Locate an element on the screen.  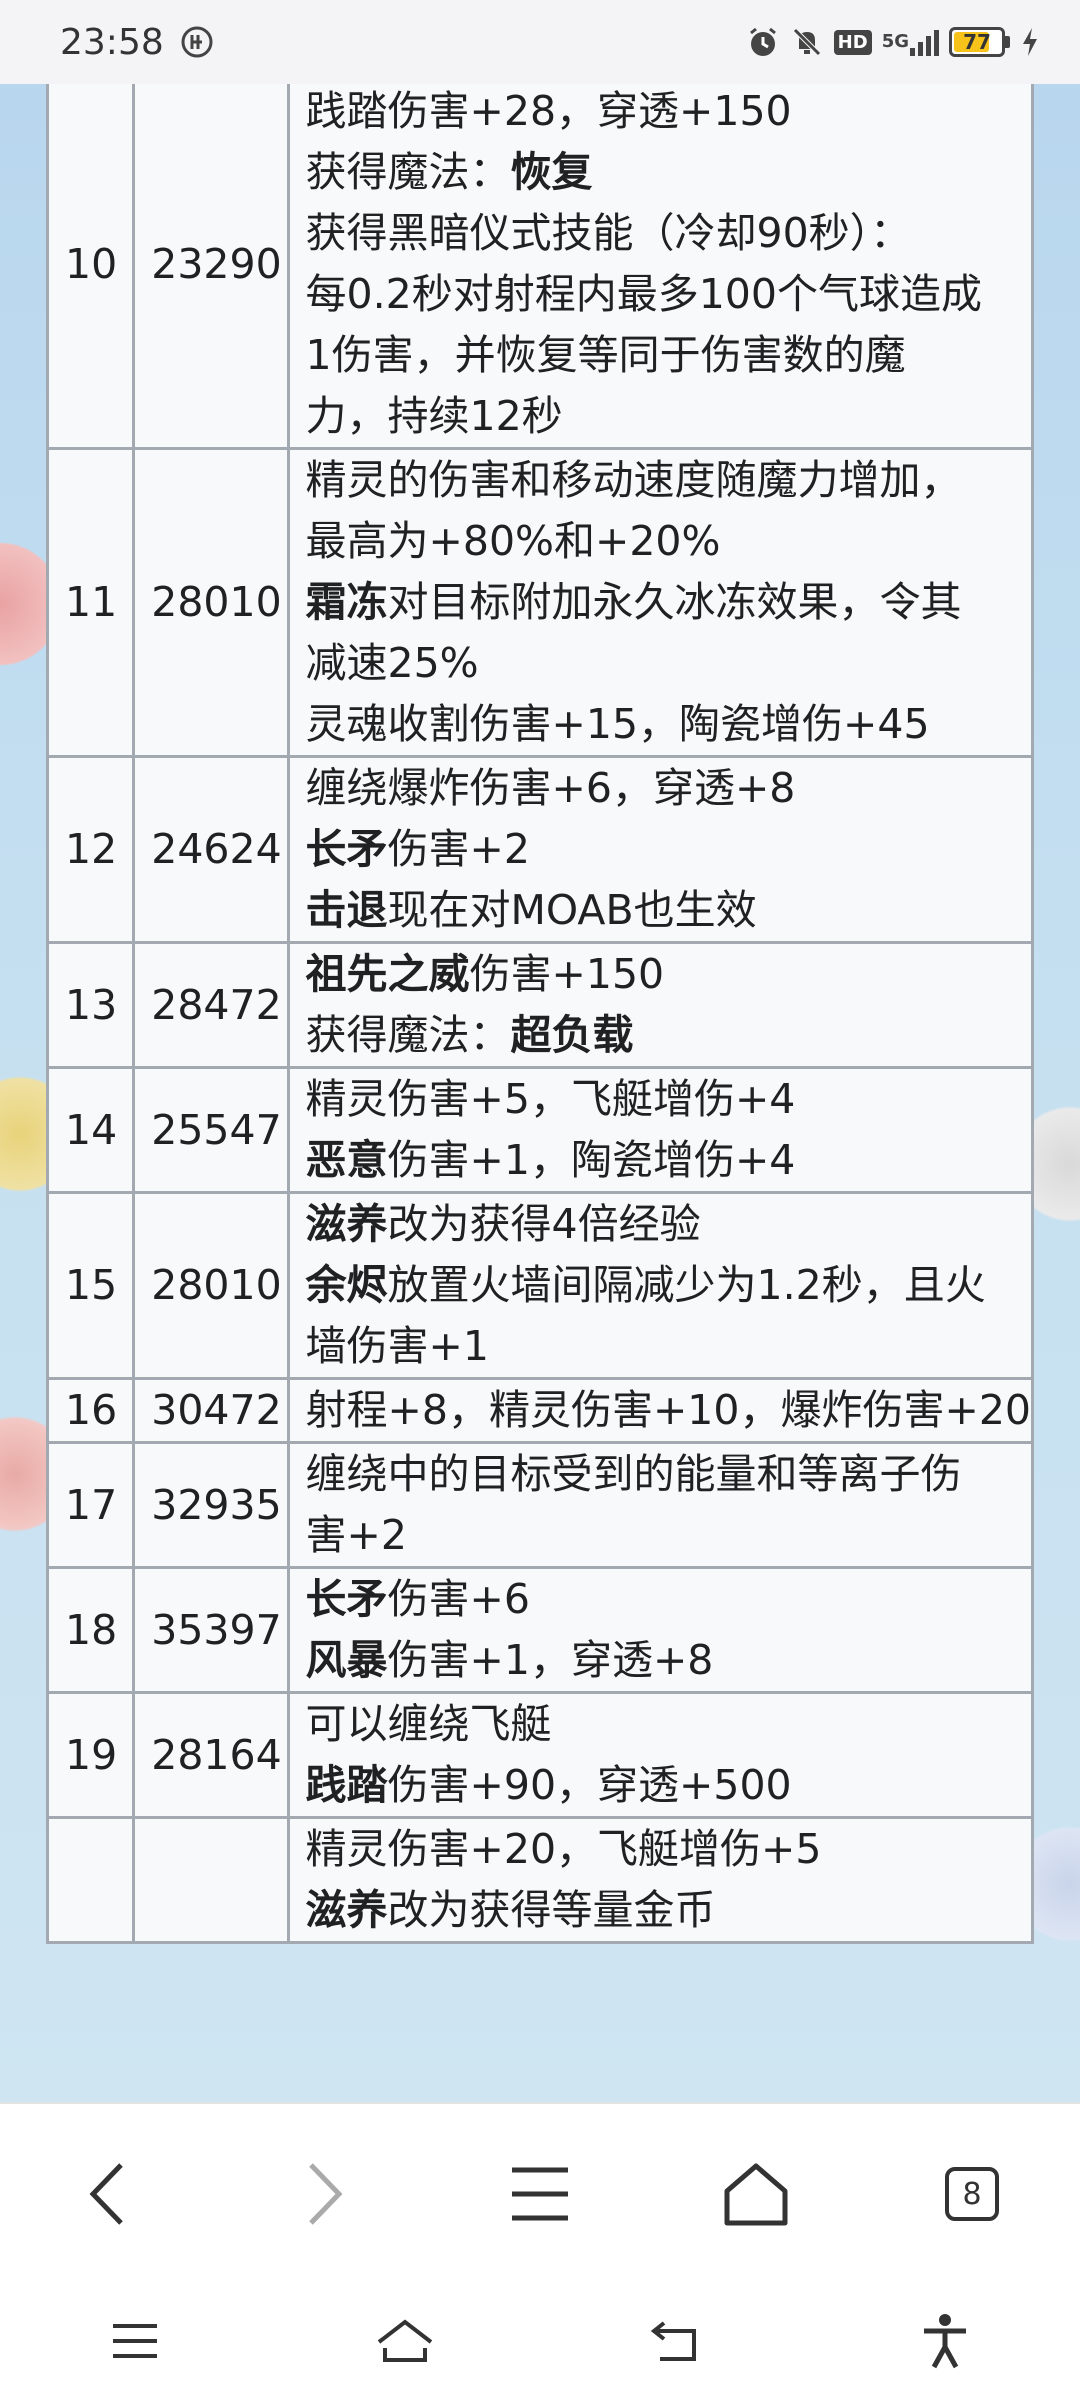
system-back-icon is located at coordinates (673, 2341).